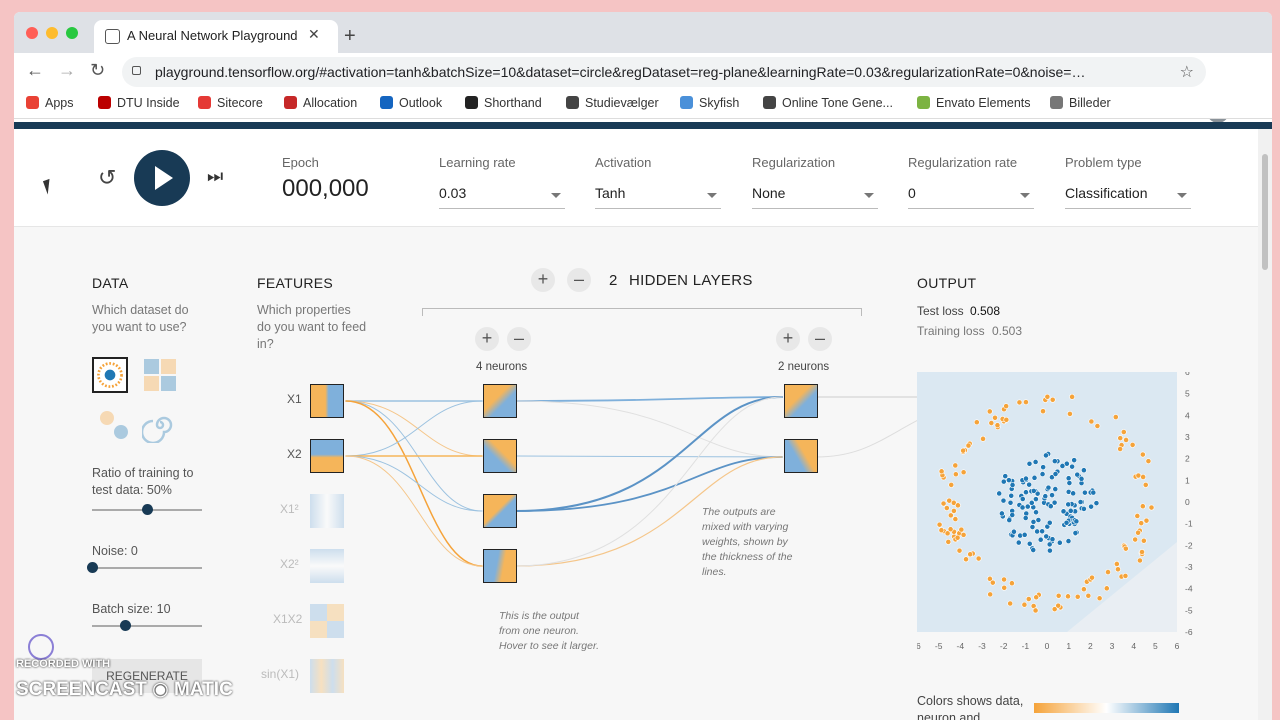 The image size is (1280, 720). What do you see at coordinates (327, 621) in the screenshot?
I see `feature-x1x2-node` at bounding box center [327, 621].